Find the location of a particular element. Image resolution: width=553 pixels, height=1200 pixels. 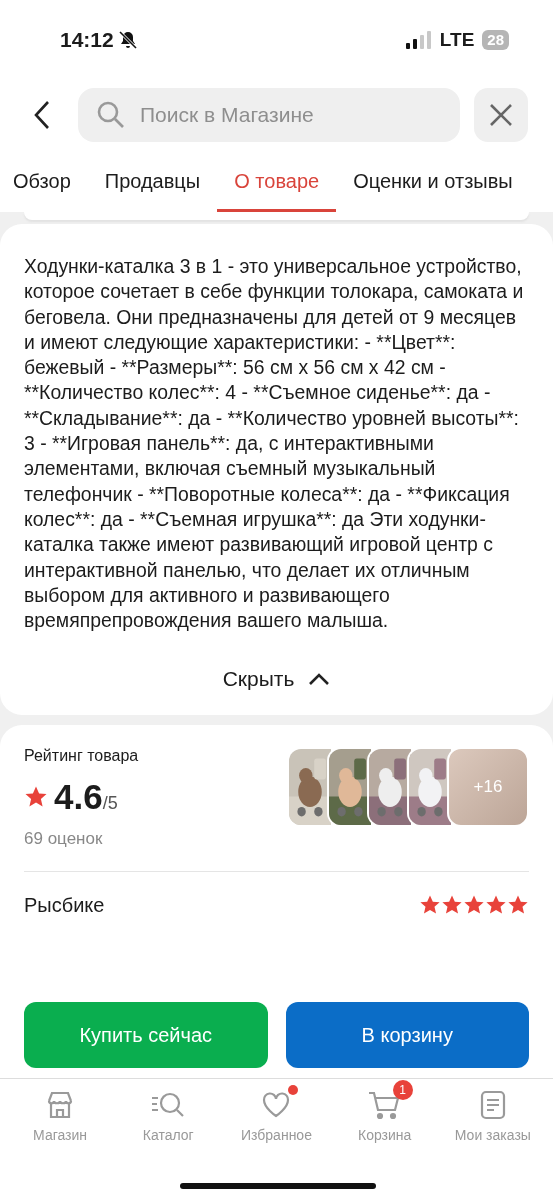

add-to-cart-button: В корзину is located at coordinates (407, 1035).